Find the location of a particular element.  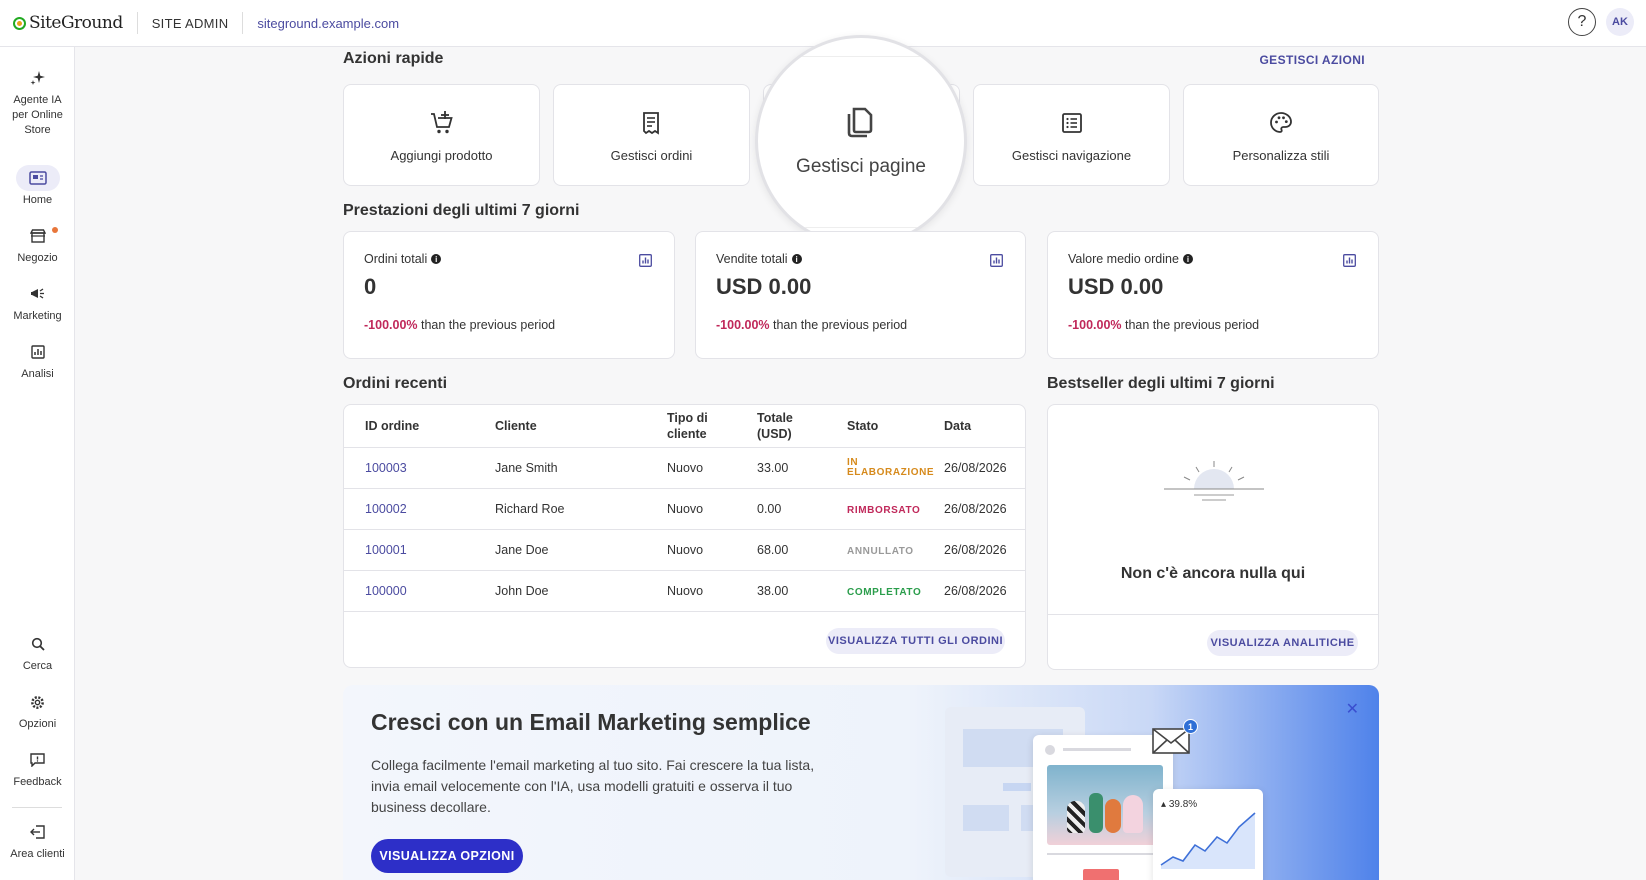

date-cell: 26/08/2026 is located at coordinates (975, 590).